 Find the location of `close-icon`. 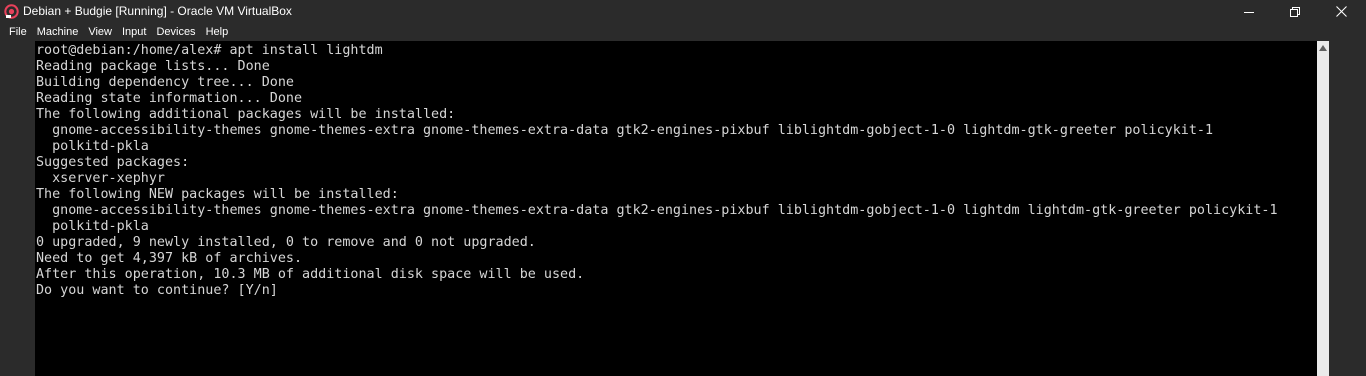

close-icon is located at coordinates (1341, 11).